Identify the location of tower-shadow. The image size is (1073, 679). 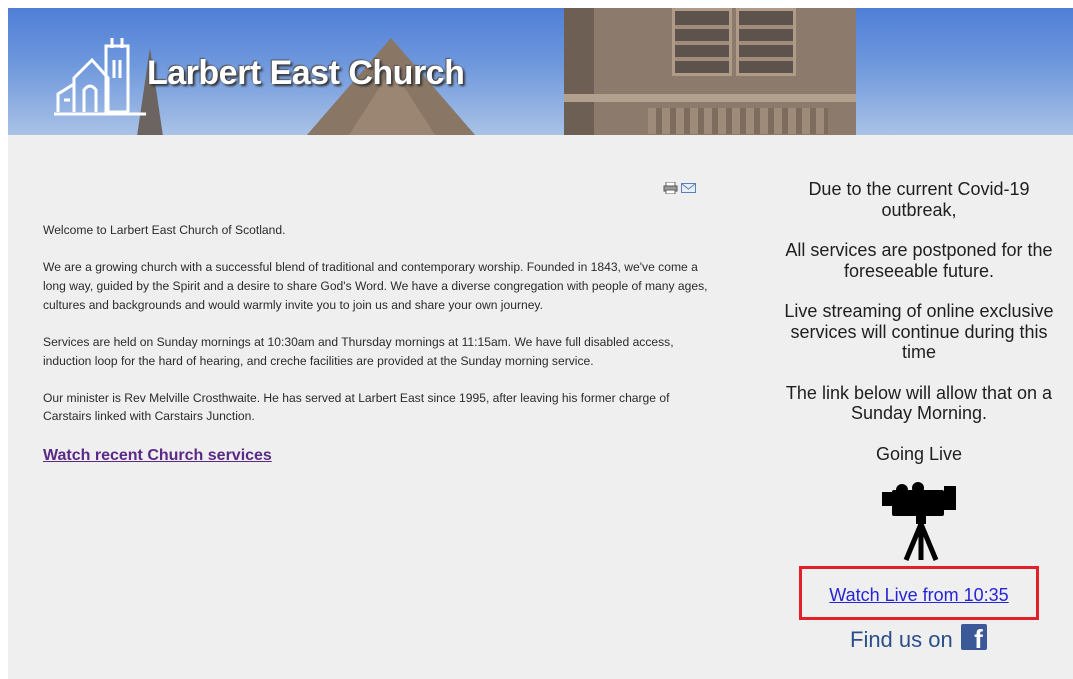
(579, 71).